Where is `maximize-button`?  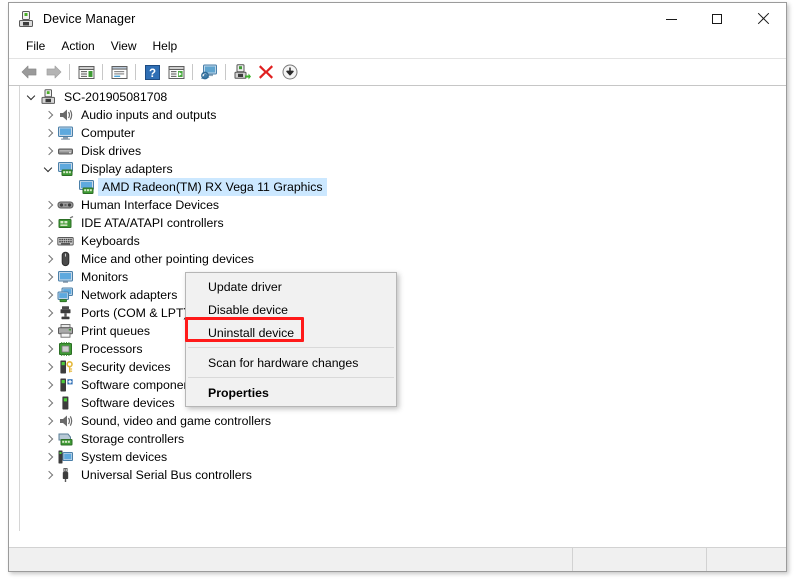
maximize-button is located at coordinates (717, 19).